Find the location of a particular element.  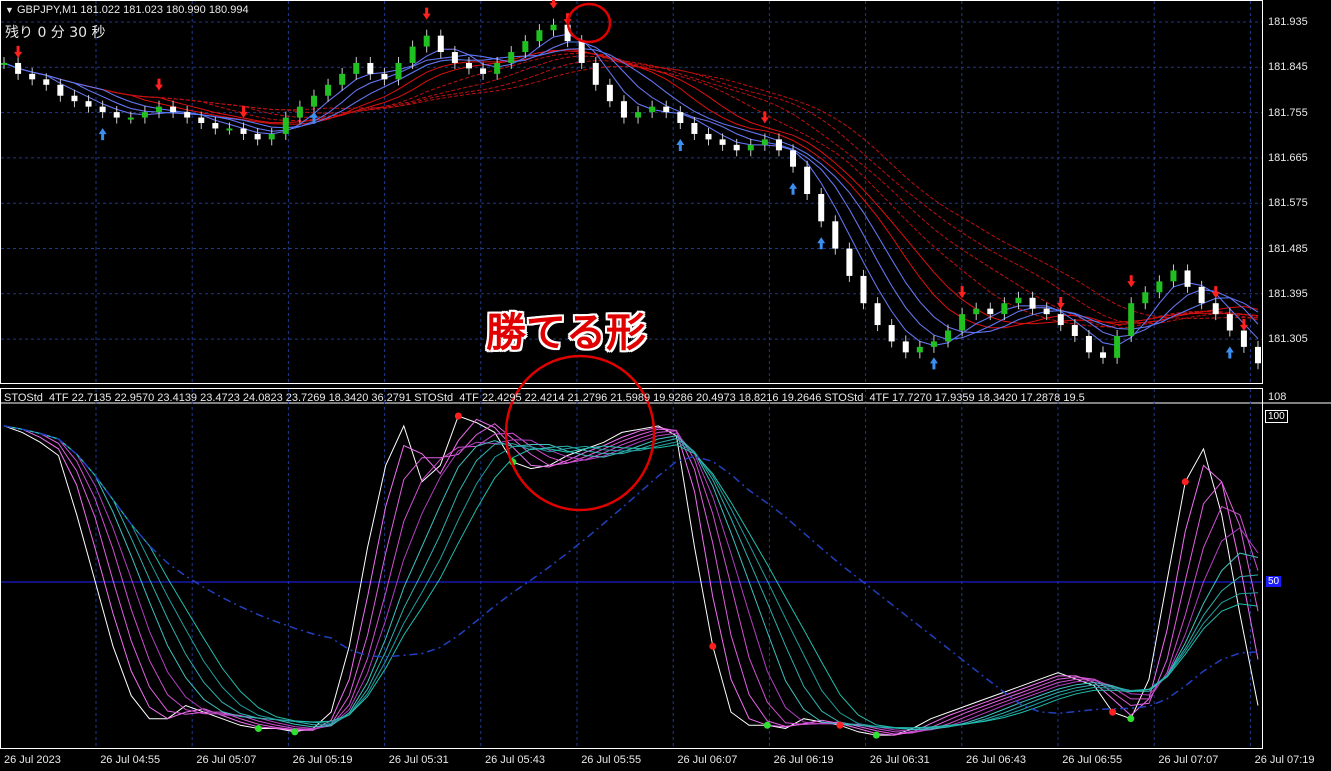

price-tick-label: 181.845 is located at coordinates (1288, 67).